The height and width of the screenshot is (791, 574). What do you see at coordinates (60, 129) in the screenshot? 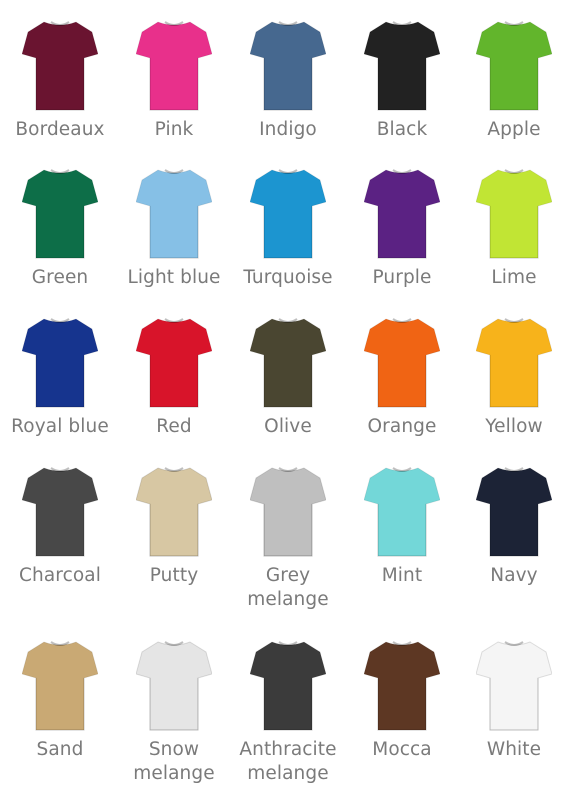
I see `color-label: Bordeaux` at bounding box center [60, 129].